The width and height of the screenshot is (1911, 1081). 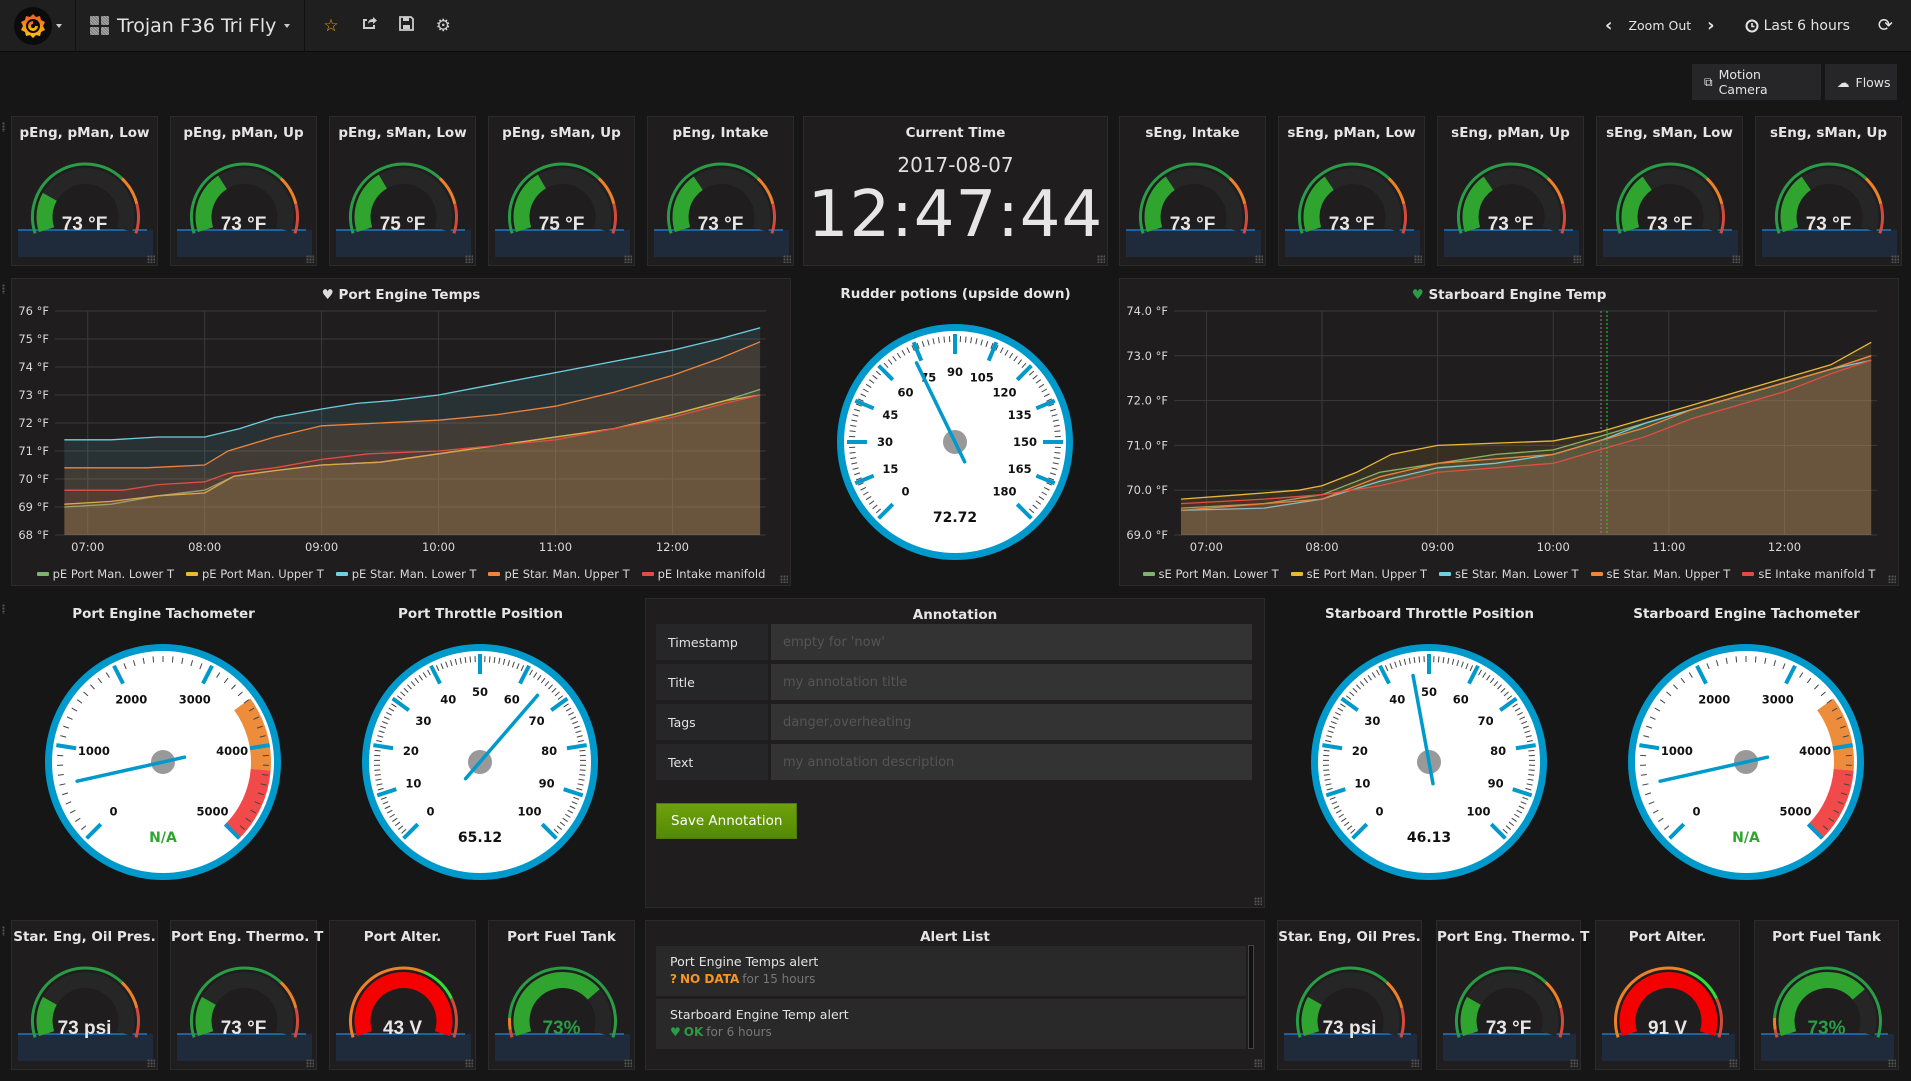 I want to click on dial-label: 5000, so click(x=1795, y=811).